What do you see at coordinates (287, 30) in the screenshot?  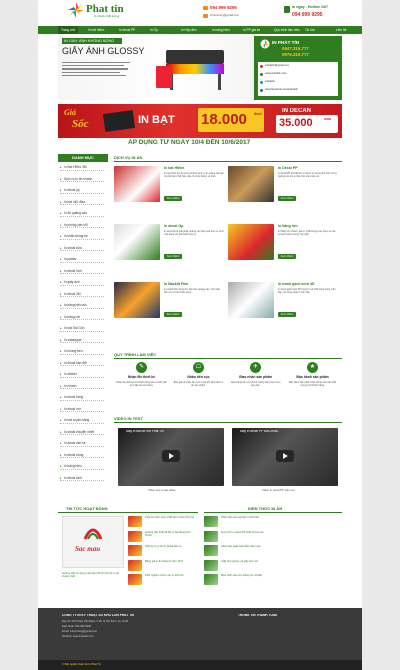 I see `nav-item: Quy trình làm việc` at bounding box center [287, 30].